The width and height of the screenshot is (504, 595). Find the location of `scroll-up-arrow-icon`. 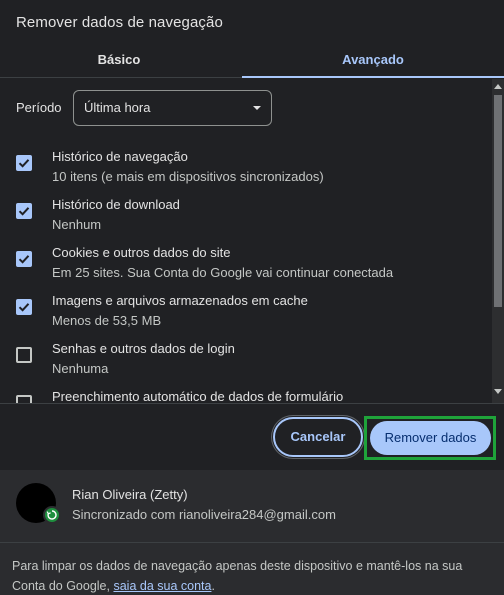

scroll-up-arrow-icon is located at coordinates (498, 86).